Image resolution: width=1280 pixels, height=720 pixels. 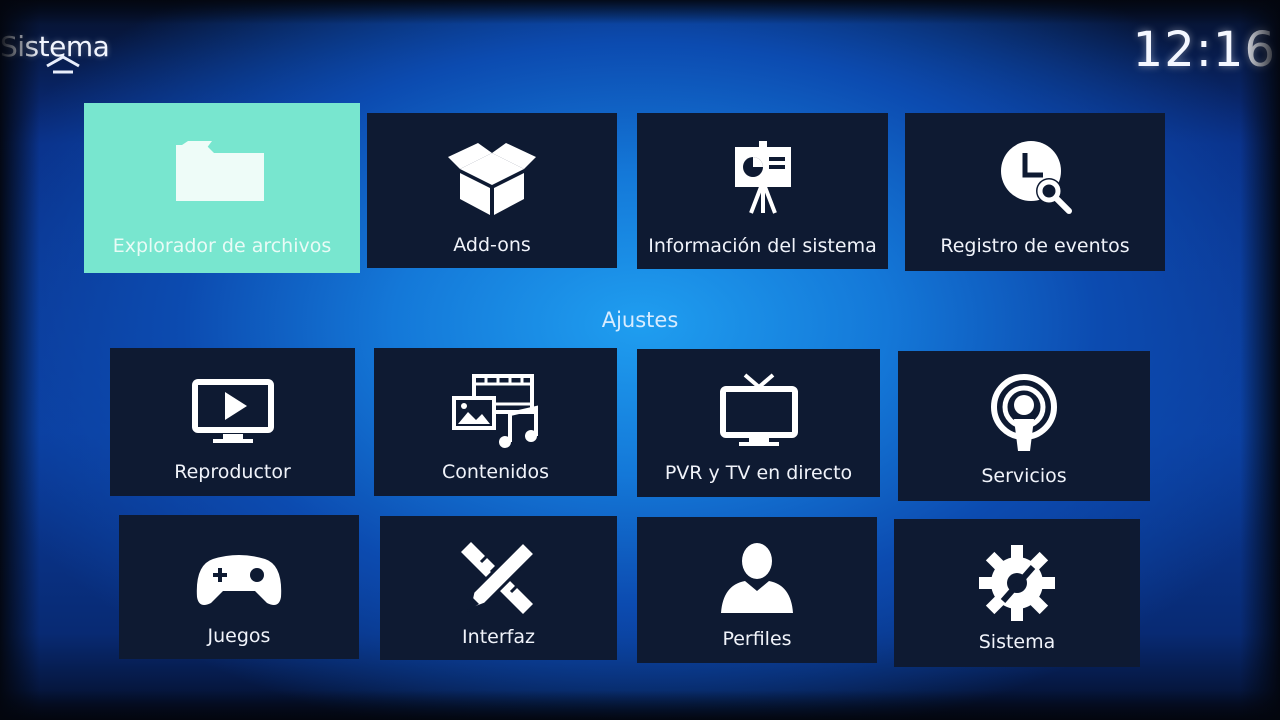 I want to click on home-icon, so click(x=63, y=65).